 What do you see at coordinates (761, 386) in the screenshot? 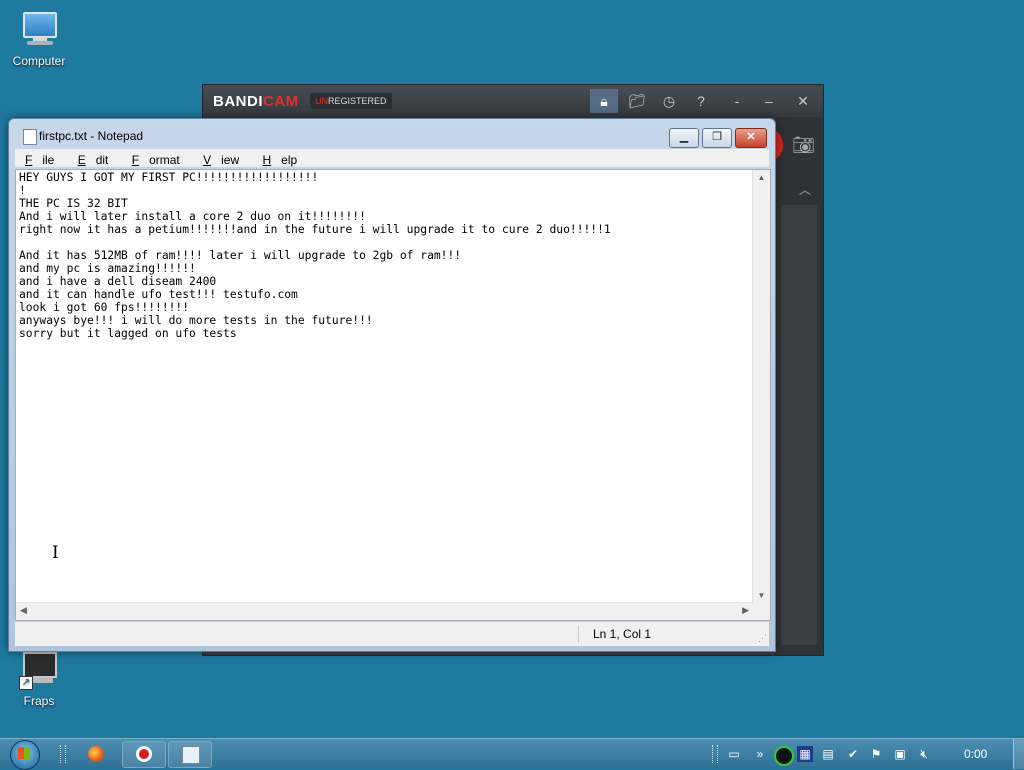
I see `vertical-scrollbar: ▲ ▼` at bounding box center [761, 386].